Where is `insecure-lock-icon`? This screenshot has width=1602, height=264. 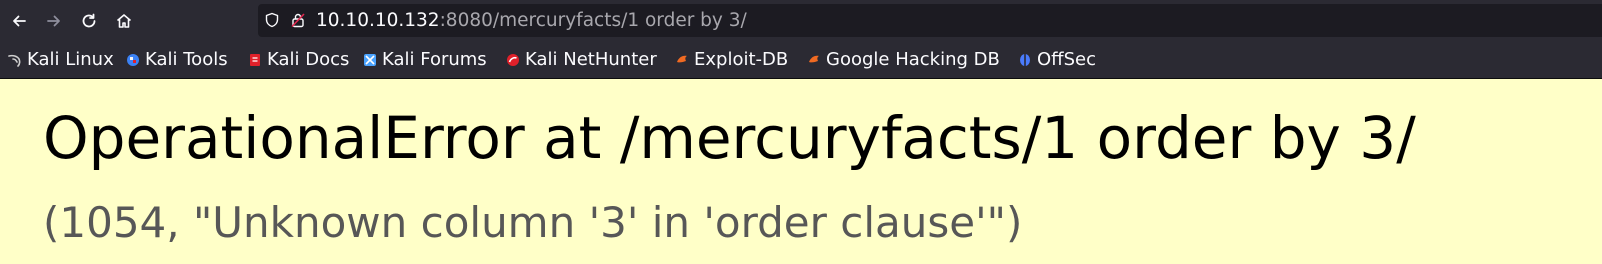 insecure-lock-icon is located at coordinates (298, 20).